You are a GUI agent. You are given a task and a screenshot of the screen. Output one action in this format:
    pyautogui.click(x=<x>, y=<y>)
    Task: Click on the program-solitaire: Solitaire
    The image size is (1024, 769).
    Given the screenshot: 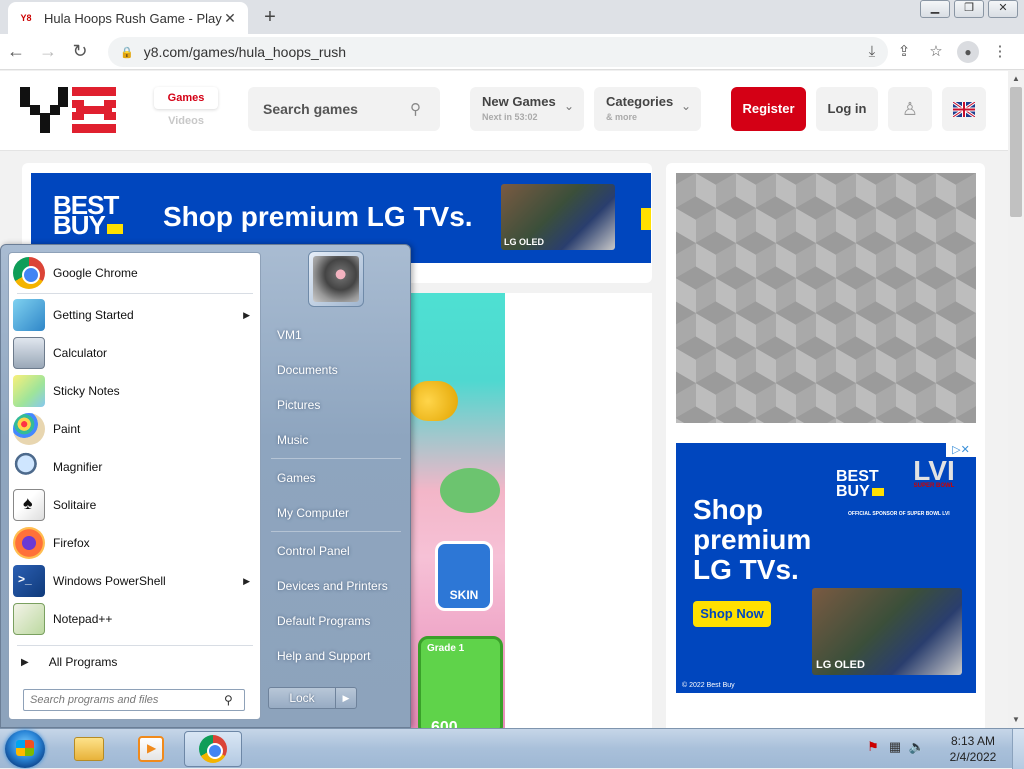 What is the action you would take?
    pyautogui.click(x=134, y=505)
    